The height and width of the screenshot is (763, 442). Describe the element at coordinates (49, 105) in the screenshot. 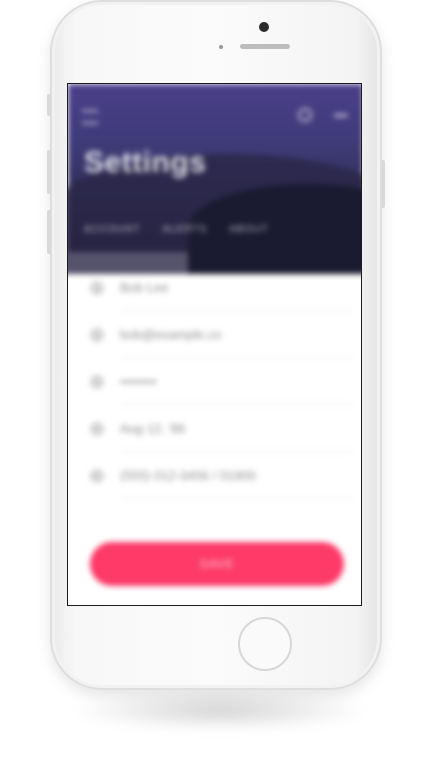

I see `mute-switch` at that location.